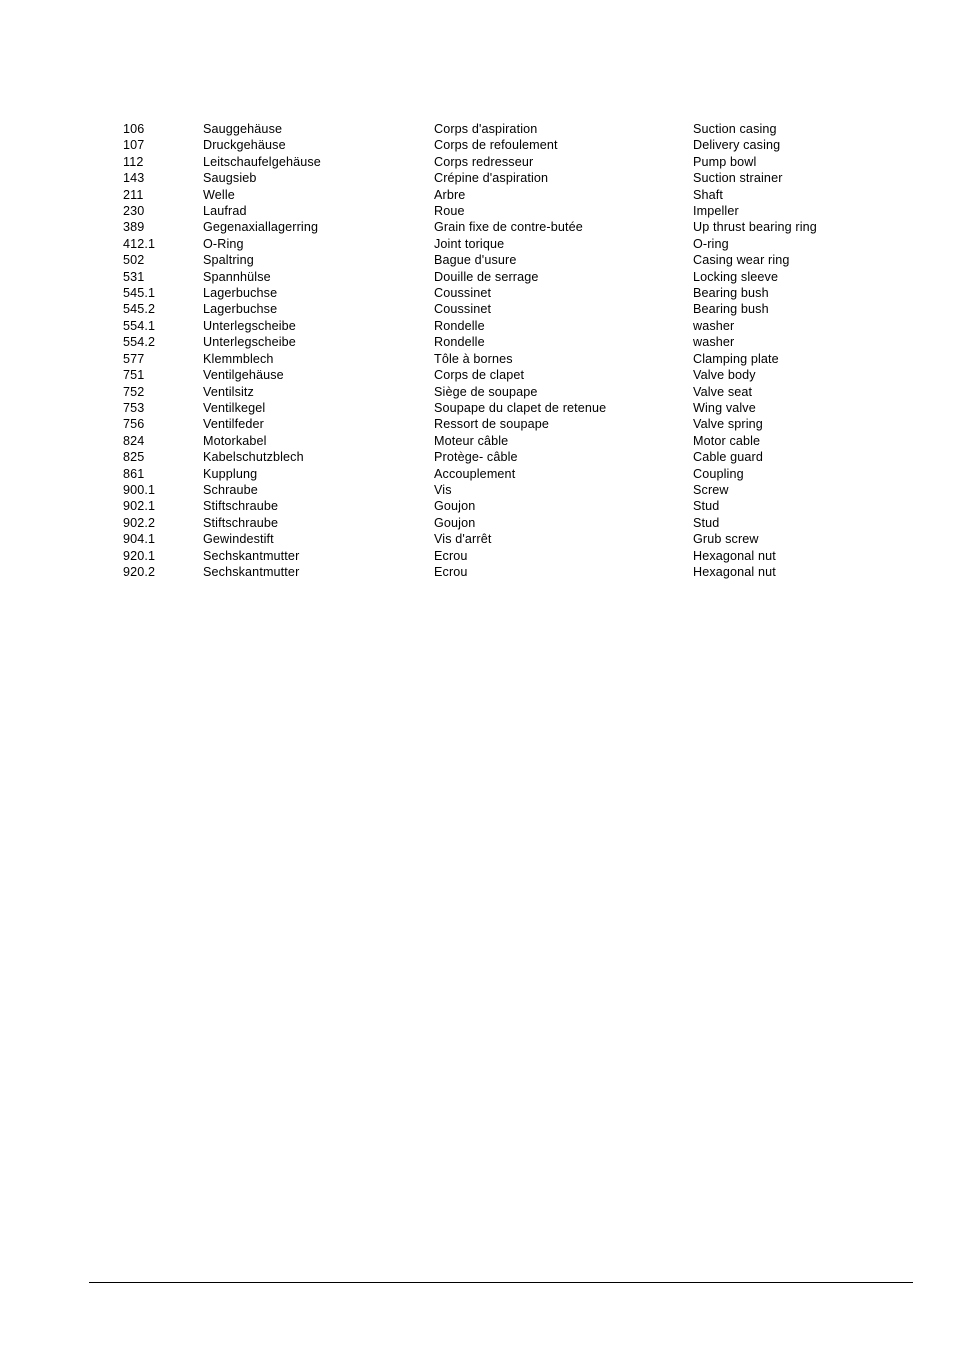 The image size is (954, 1351). What do you see at coordinates (139, 309) in the screenshot?
I see `part-reference: 545.2` at bounding box center [139, 309].